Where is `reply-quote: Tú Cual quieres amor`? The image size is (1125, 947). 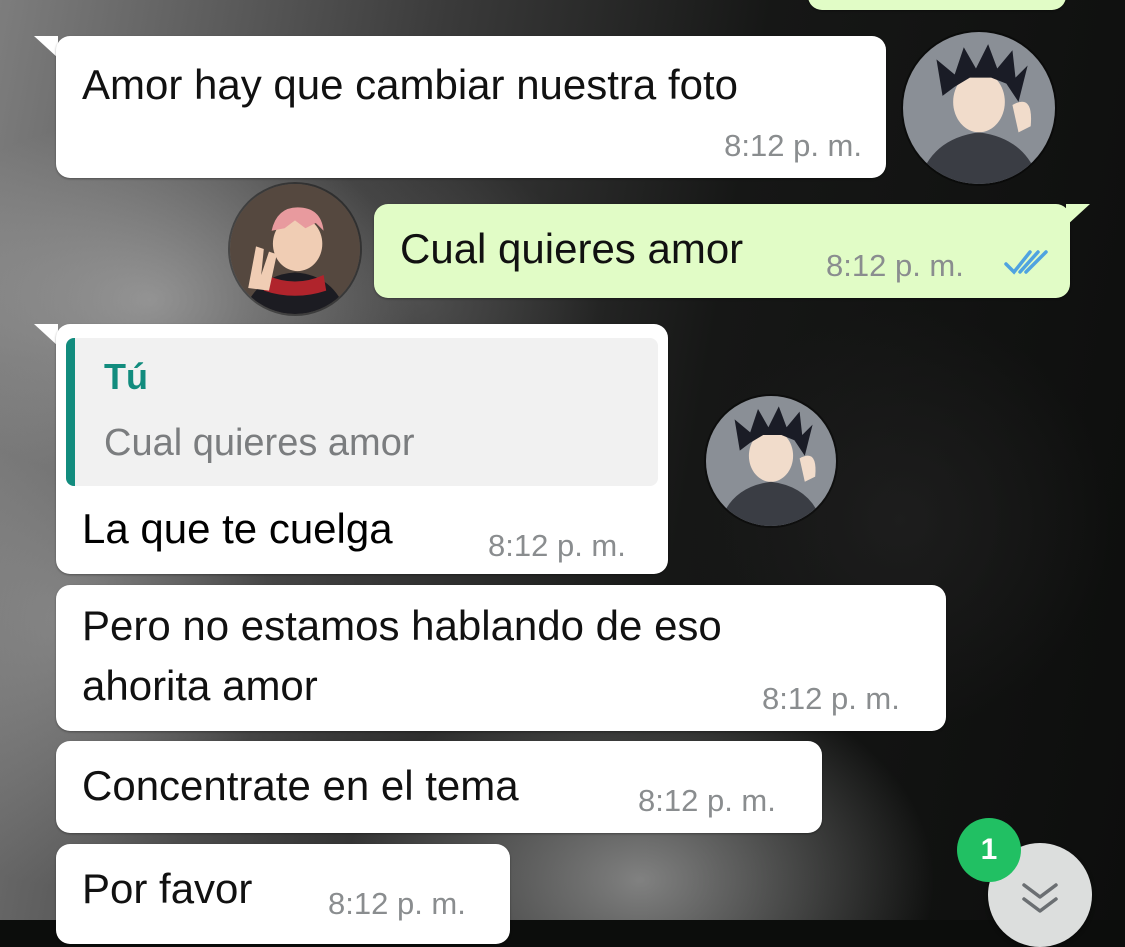 reply-quote: Tú Cual quieres amor is located at coordinates (362, 412).